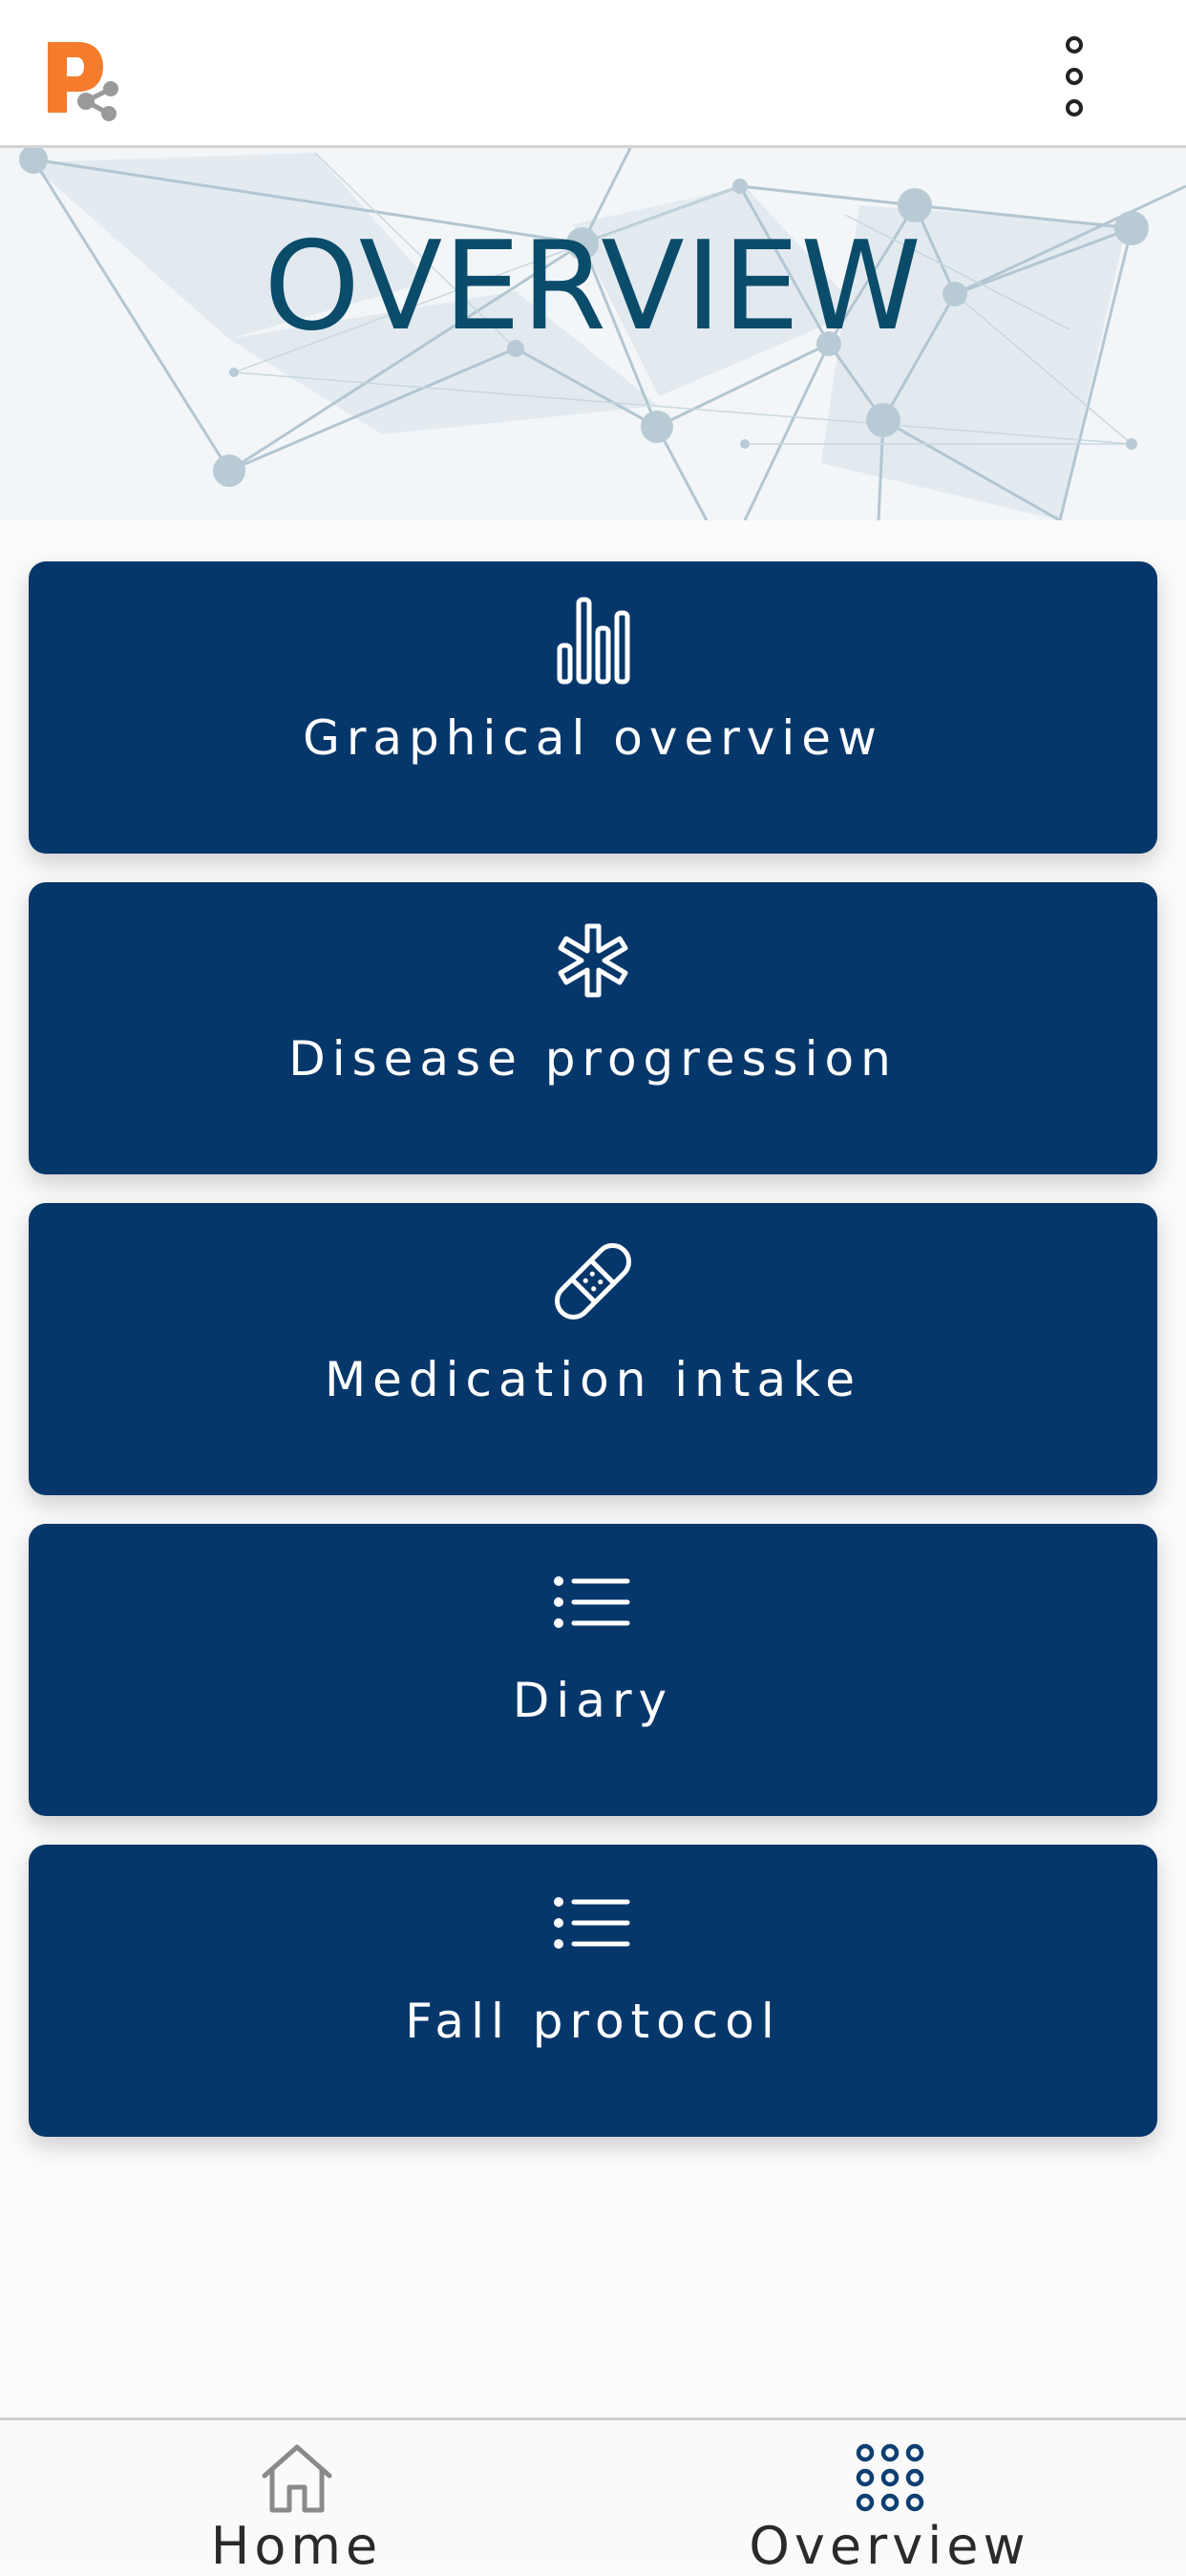  Describe the element at coordinates (593, 738) in the screenshot. I see `card-label: Graphical overview` at that location.